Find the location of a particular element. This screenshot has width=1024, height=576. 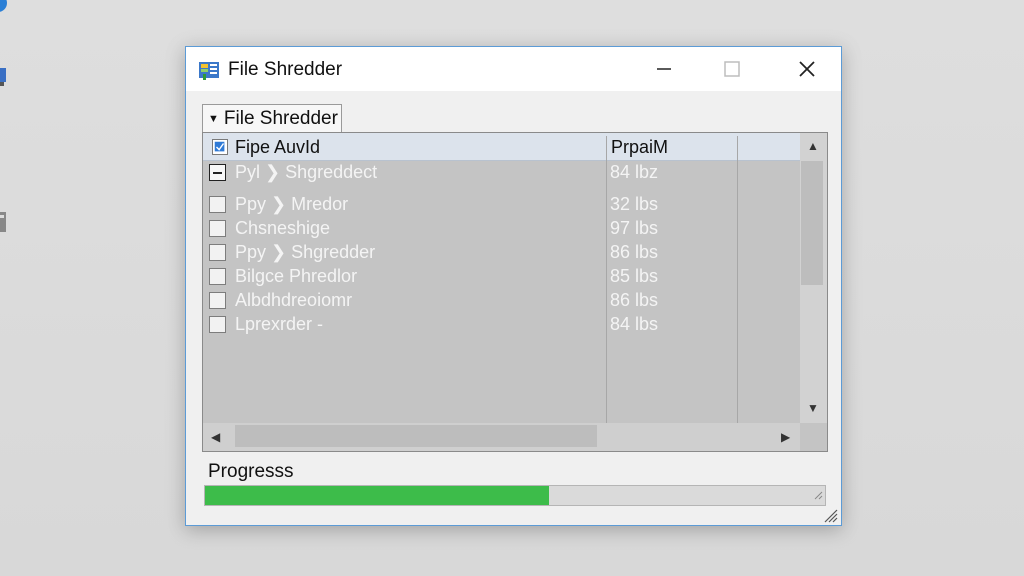

resize-grip-icon is located at coordinates (830, 515).